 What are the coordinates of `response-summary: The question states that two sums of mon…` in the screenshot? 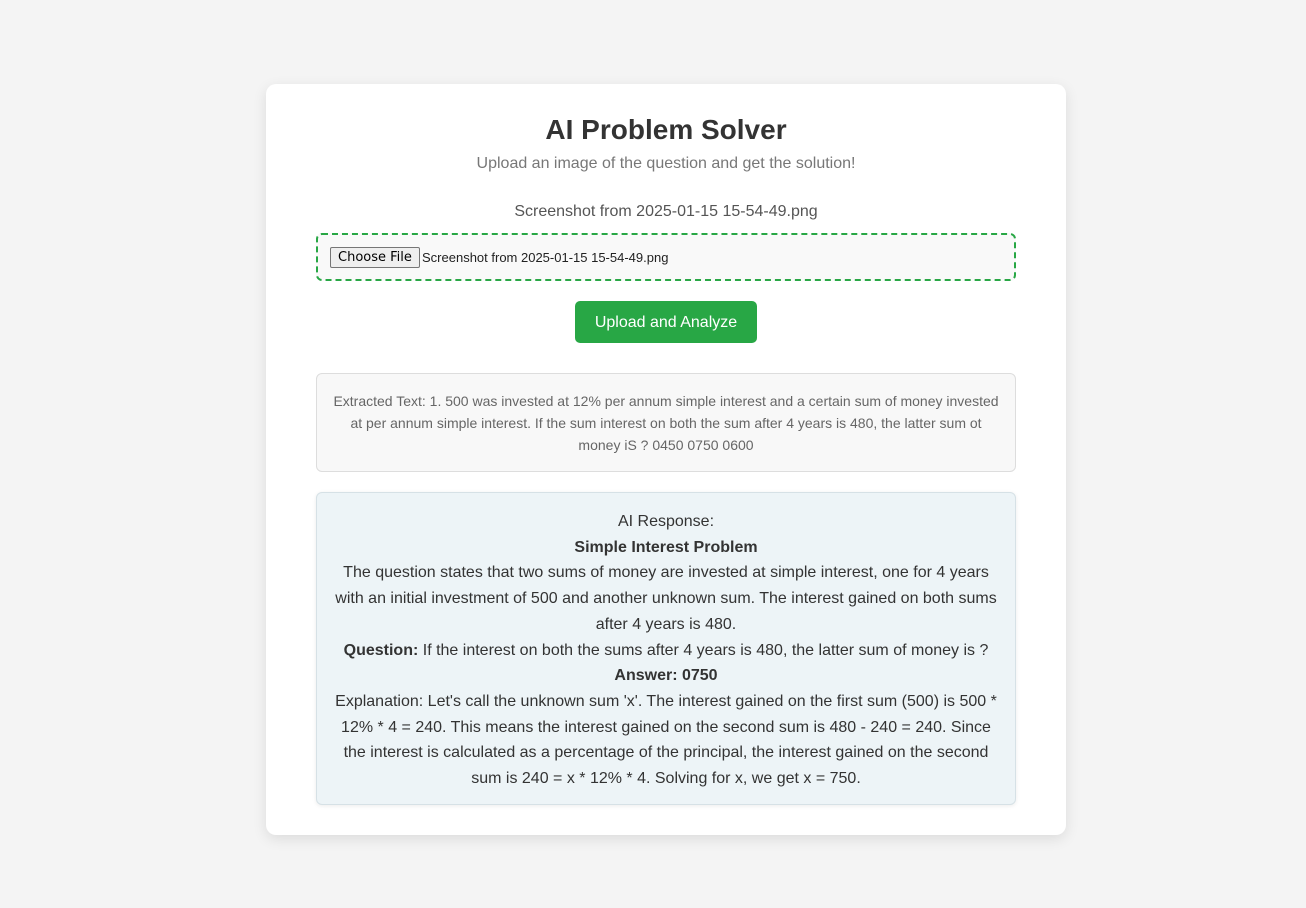 It's located at (666, 598).